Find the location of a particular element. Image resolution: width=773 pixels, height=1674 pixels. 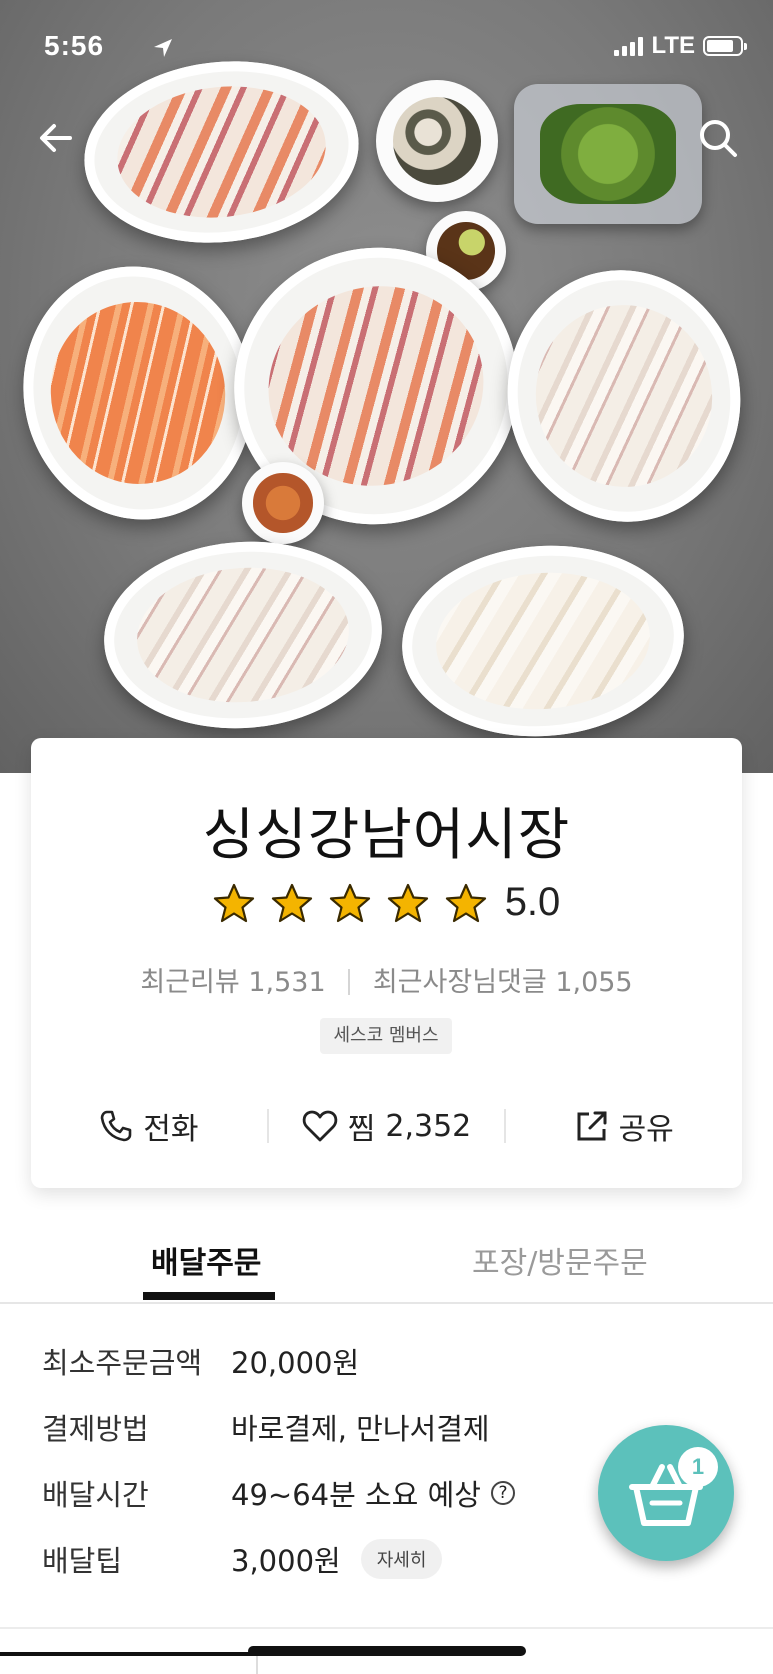

search-button is located at coordinates (718, 138).